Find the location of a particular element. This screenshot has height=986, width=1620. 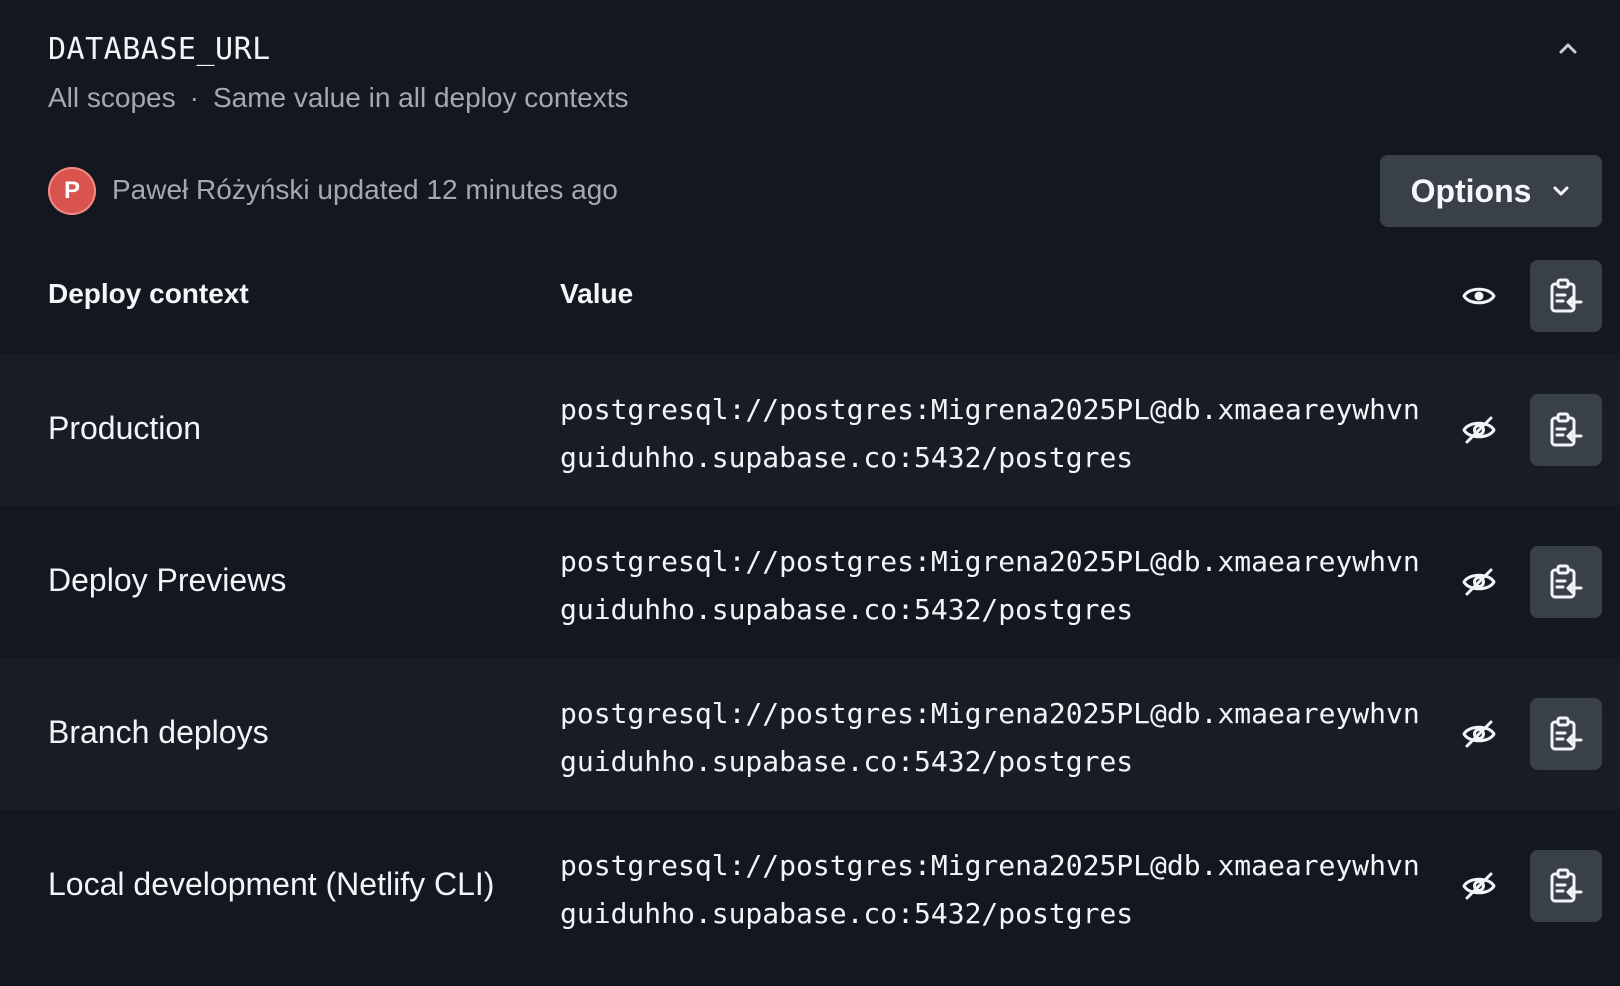

column-header-value: Value is located at coordinates (597, 293).